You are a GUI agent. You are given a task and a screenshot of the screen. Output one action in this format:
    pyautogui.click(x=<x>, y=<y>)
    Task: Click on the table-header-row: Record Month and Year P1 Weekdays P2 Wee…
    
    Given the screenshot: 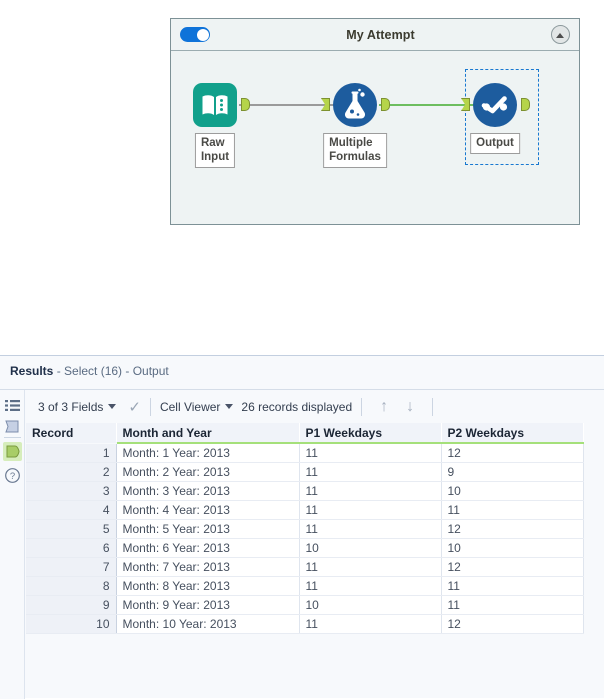 What is the action you would take?
    pyautogui.click(x=305, y=433)
    